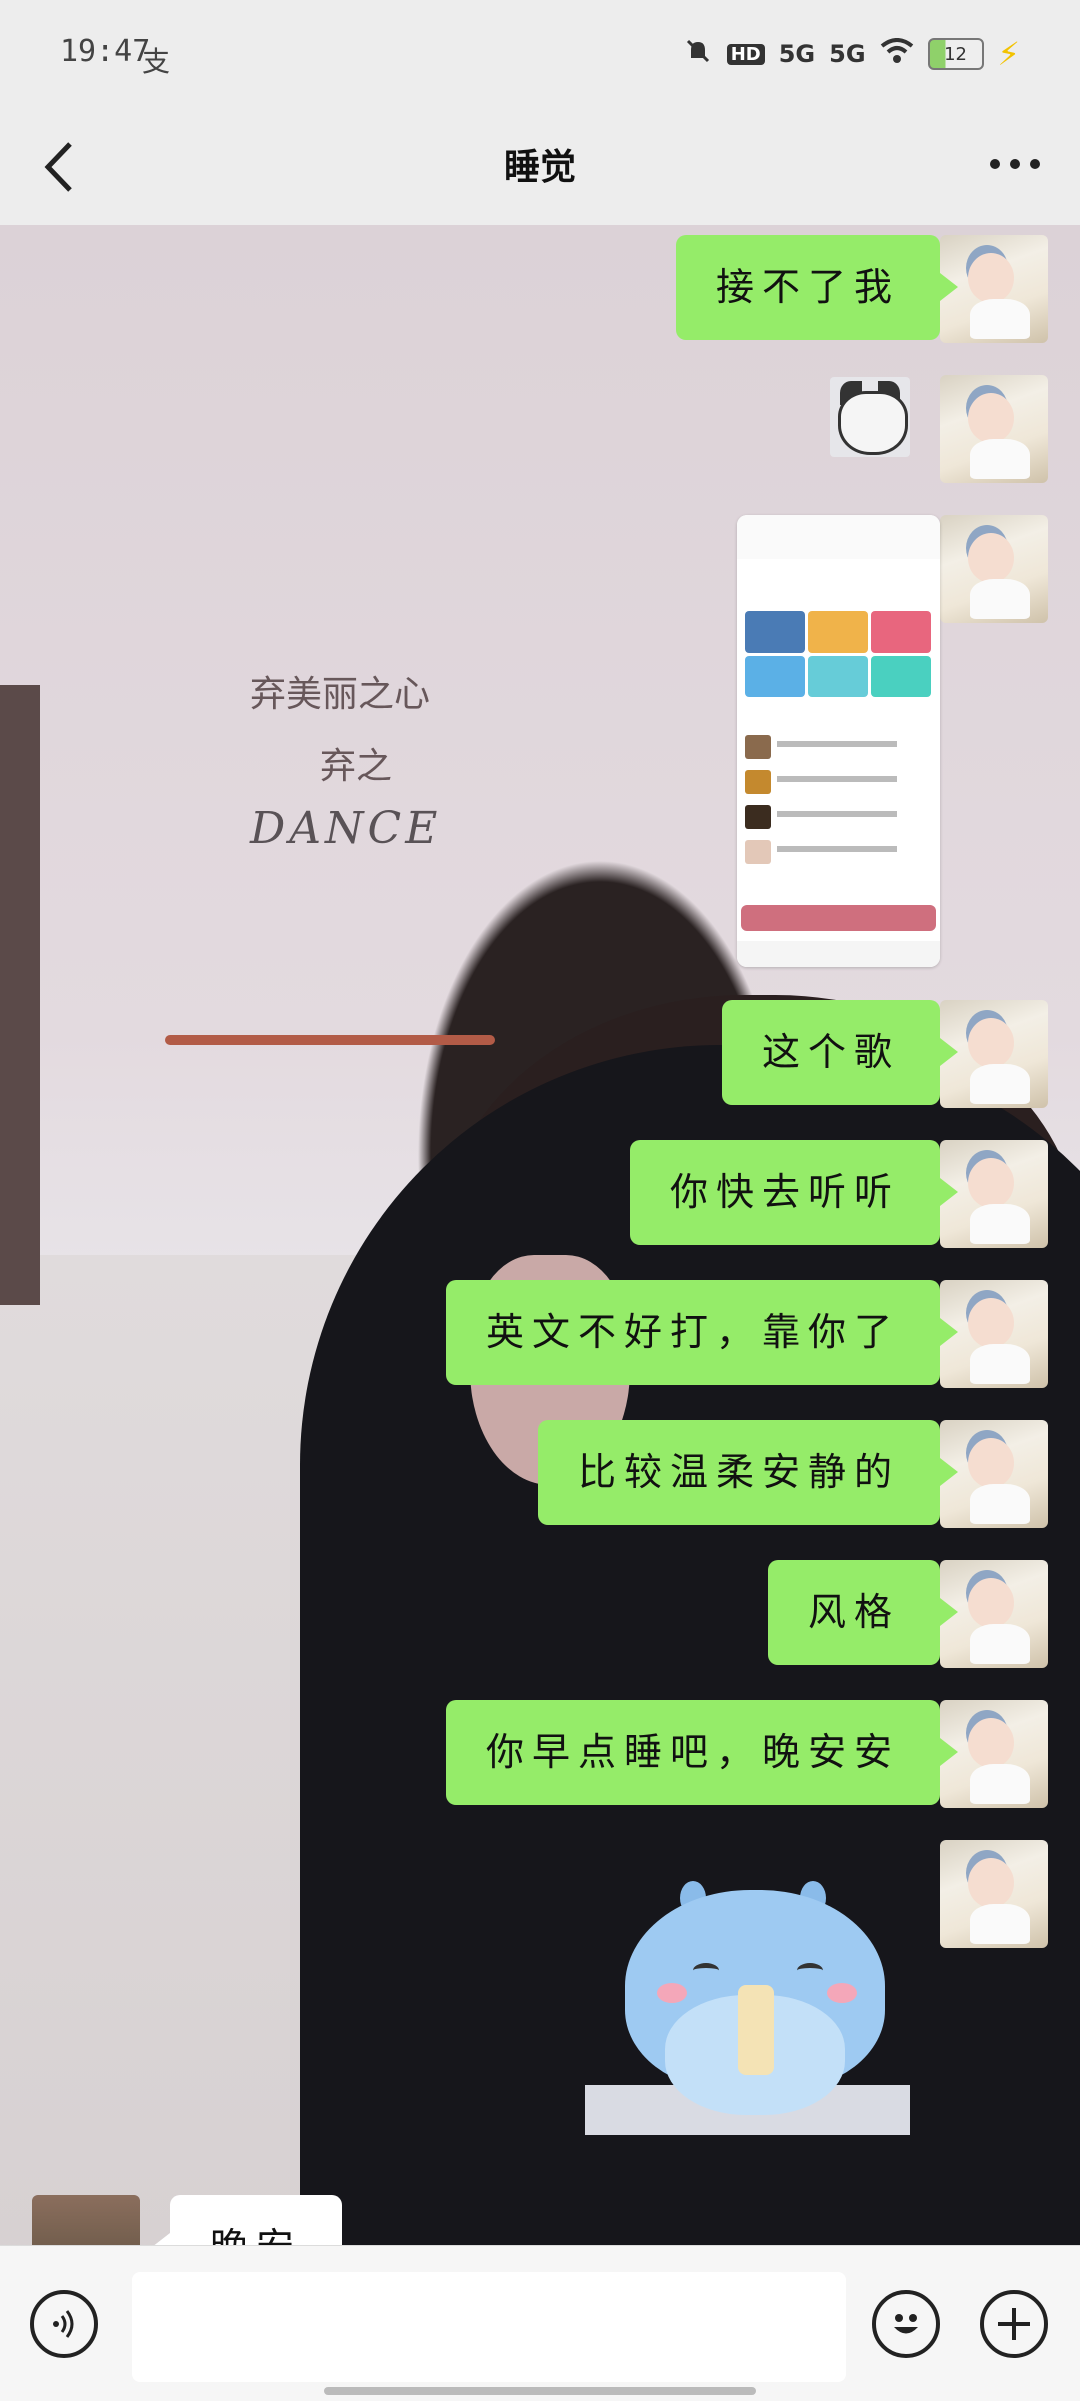  Describe the element at coordinates (747, 2008) in the screenshot. I see `blue-dinosaur-sticker-icon` at that location.